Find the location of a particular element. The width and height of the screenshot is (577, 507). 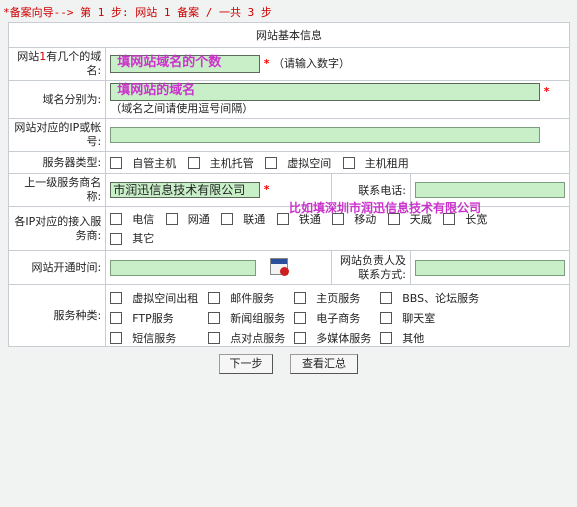

view-summary-button: 查看汇总 is located at coordinates (324, 364).